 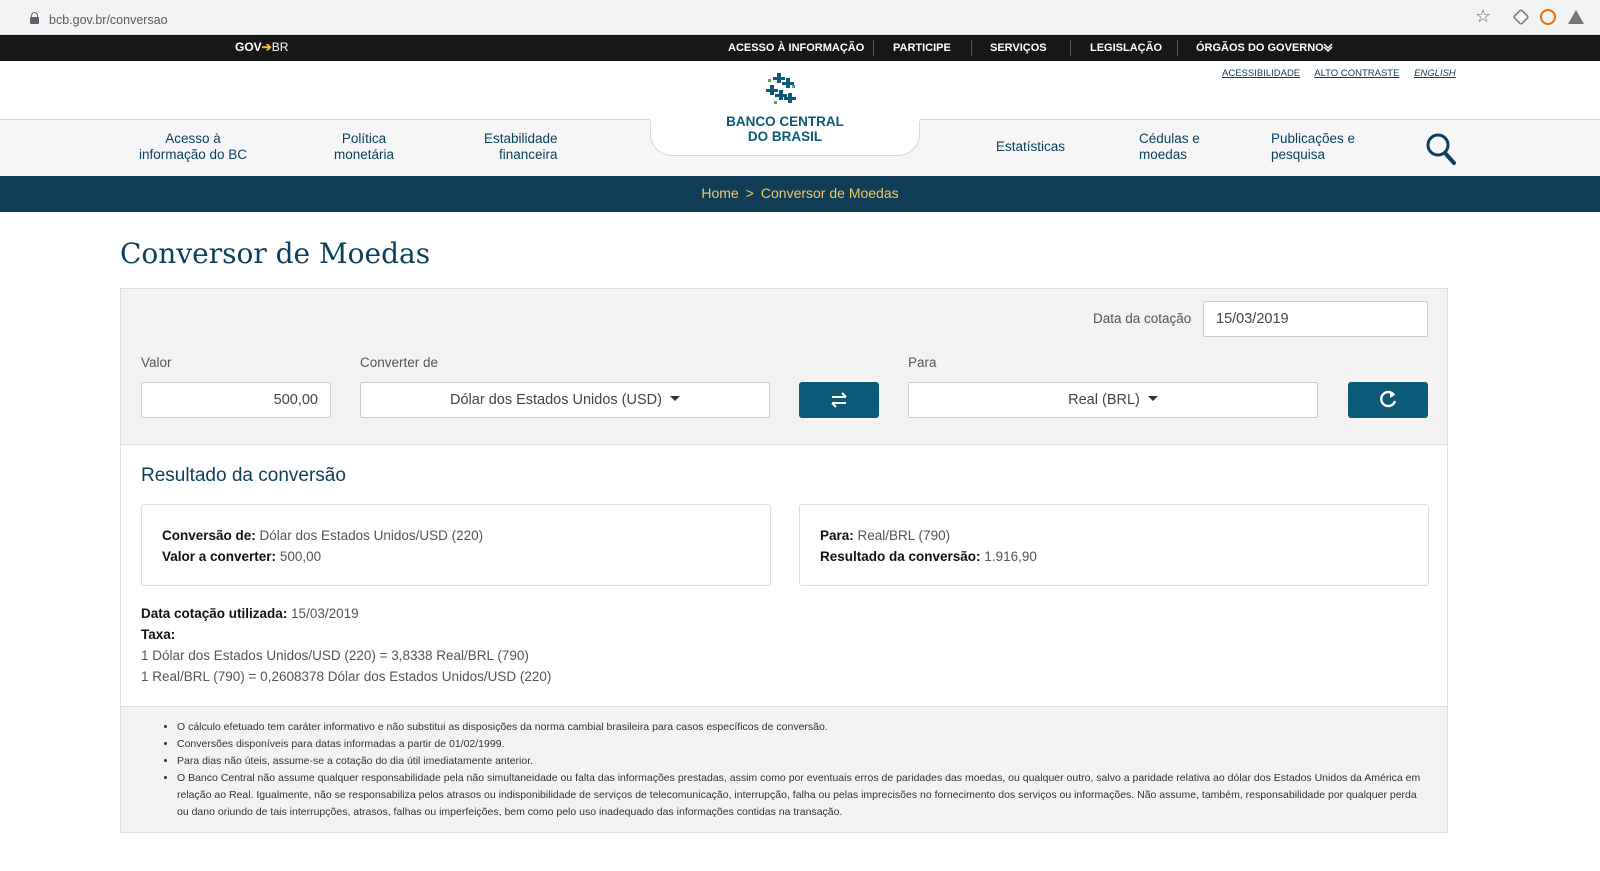 I want to click on nav-label: Estatísticas, so click(x=1031, y=146).